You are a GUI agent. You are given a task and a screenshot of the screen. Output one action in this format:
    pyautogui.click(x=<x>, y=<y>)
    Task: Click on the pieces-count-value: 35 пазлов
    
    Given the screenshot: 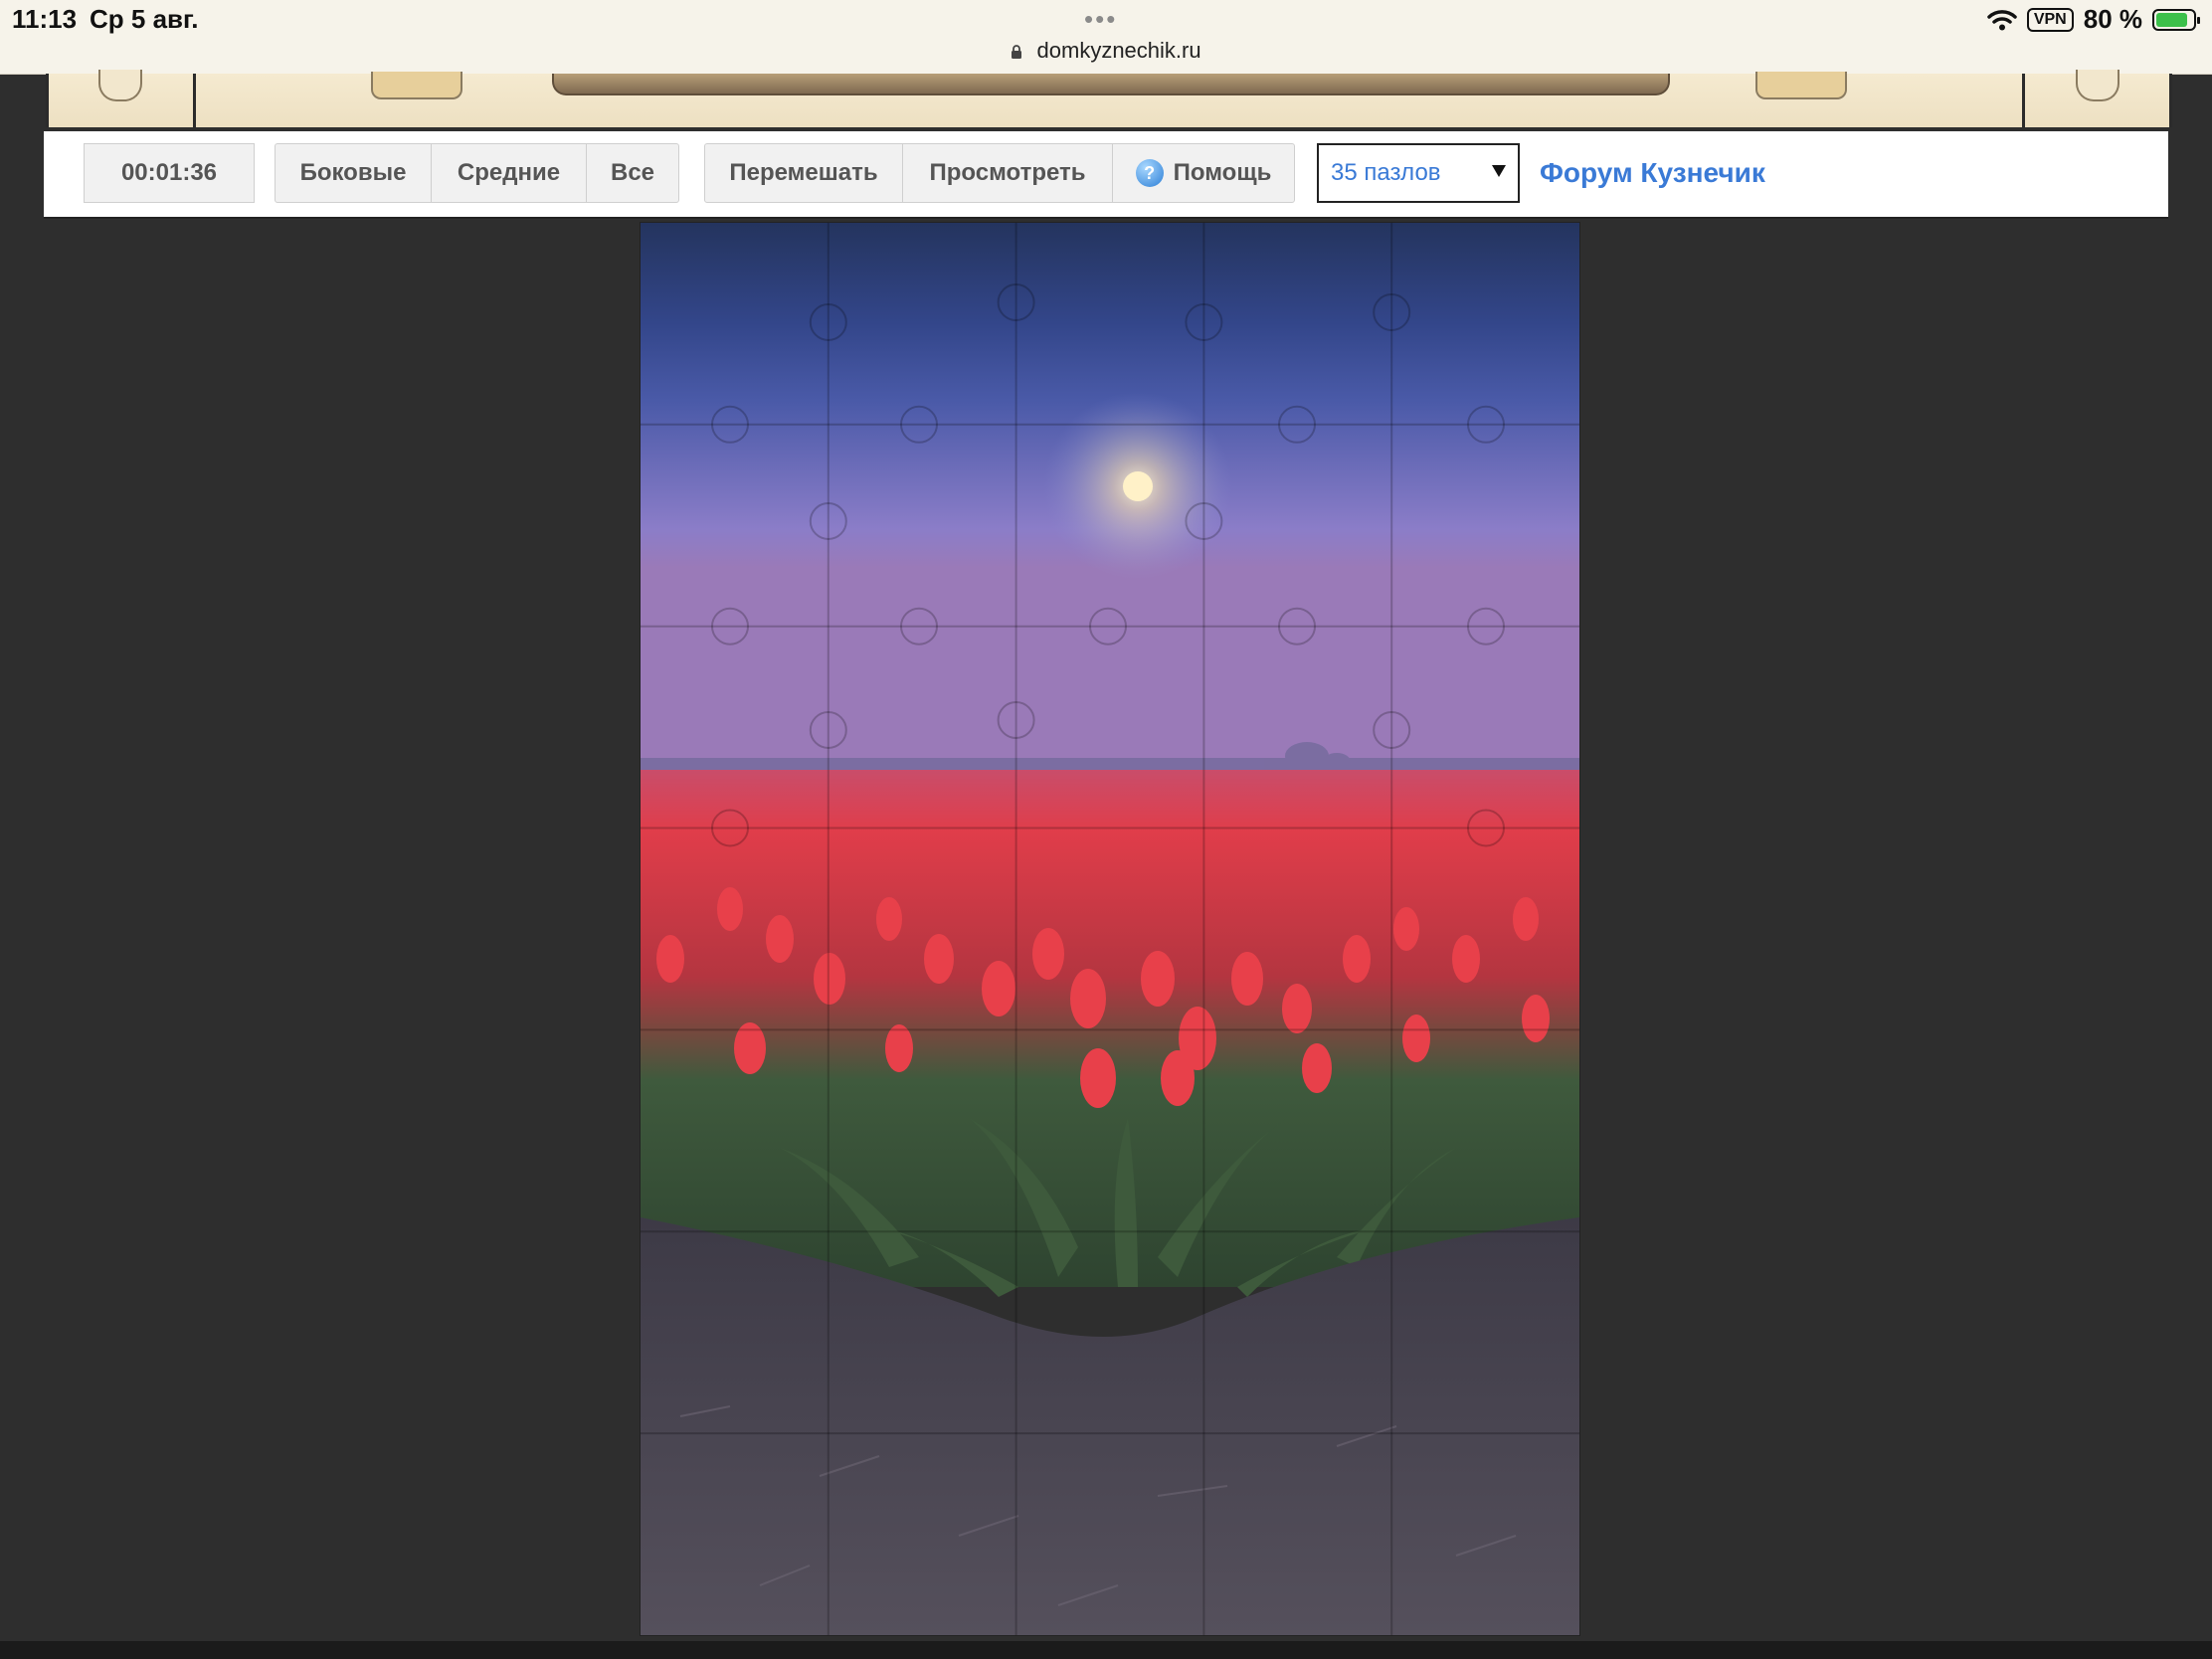 What is the action you would take?
    pyautogui.click(x=1386, y=172)
    